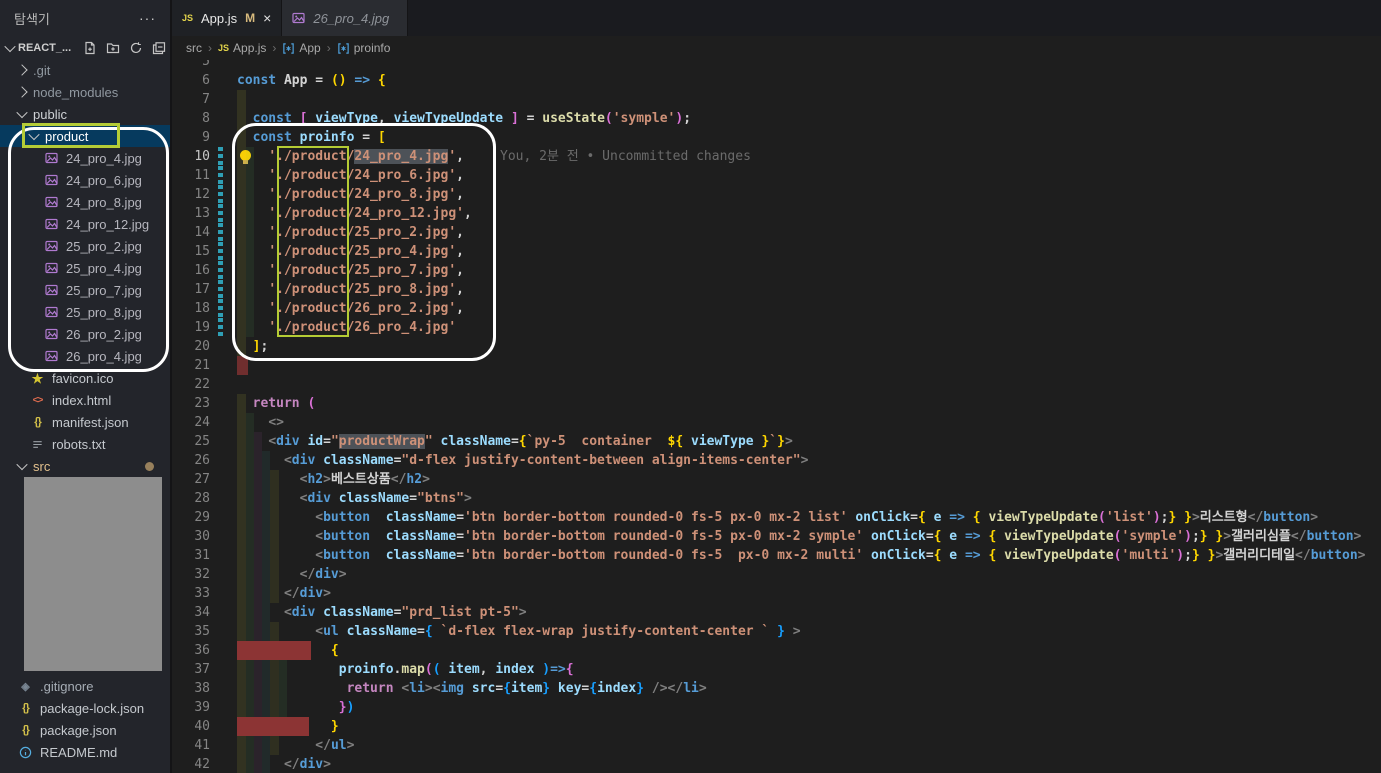 The height and width of the screenshot is (773, 1381). What do you see at coordinates (776, 99) in the screenshot?
I see `code-line-7: 7` at bounding box center [776, 99].